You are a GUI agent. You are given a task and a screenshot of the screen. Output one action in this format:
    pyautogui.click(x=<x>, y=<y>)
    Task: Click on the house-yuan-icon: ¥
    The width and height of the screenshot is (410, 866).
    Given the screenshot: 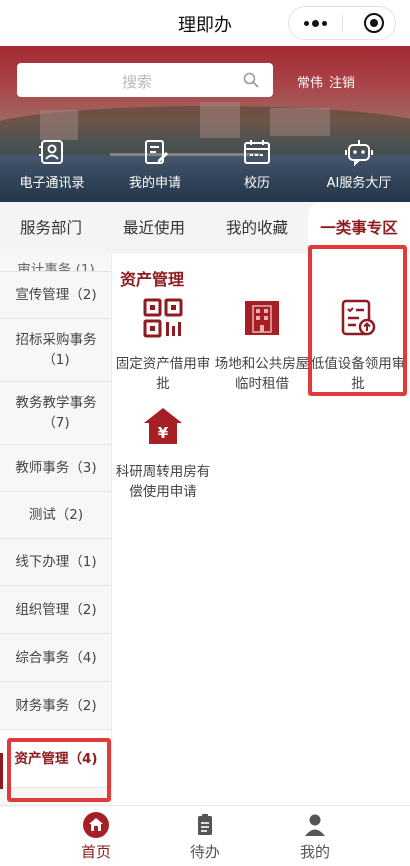 What is the action you would take?
    pyautogui.click(x=163, y=426)
    